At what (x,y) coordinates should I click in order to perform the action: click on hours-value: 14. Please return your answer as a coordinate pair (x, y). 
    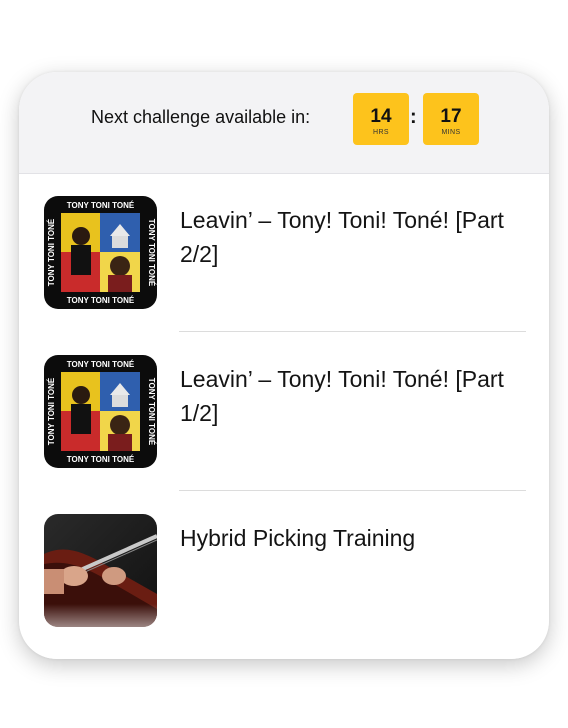
    Looking at the image, I should click on (381, 116).